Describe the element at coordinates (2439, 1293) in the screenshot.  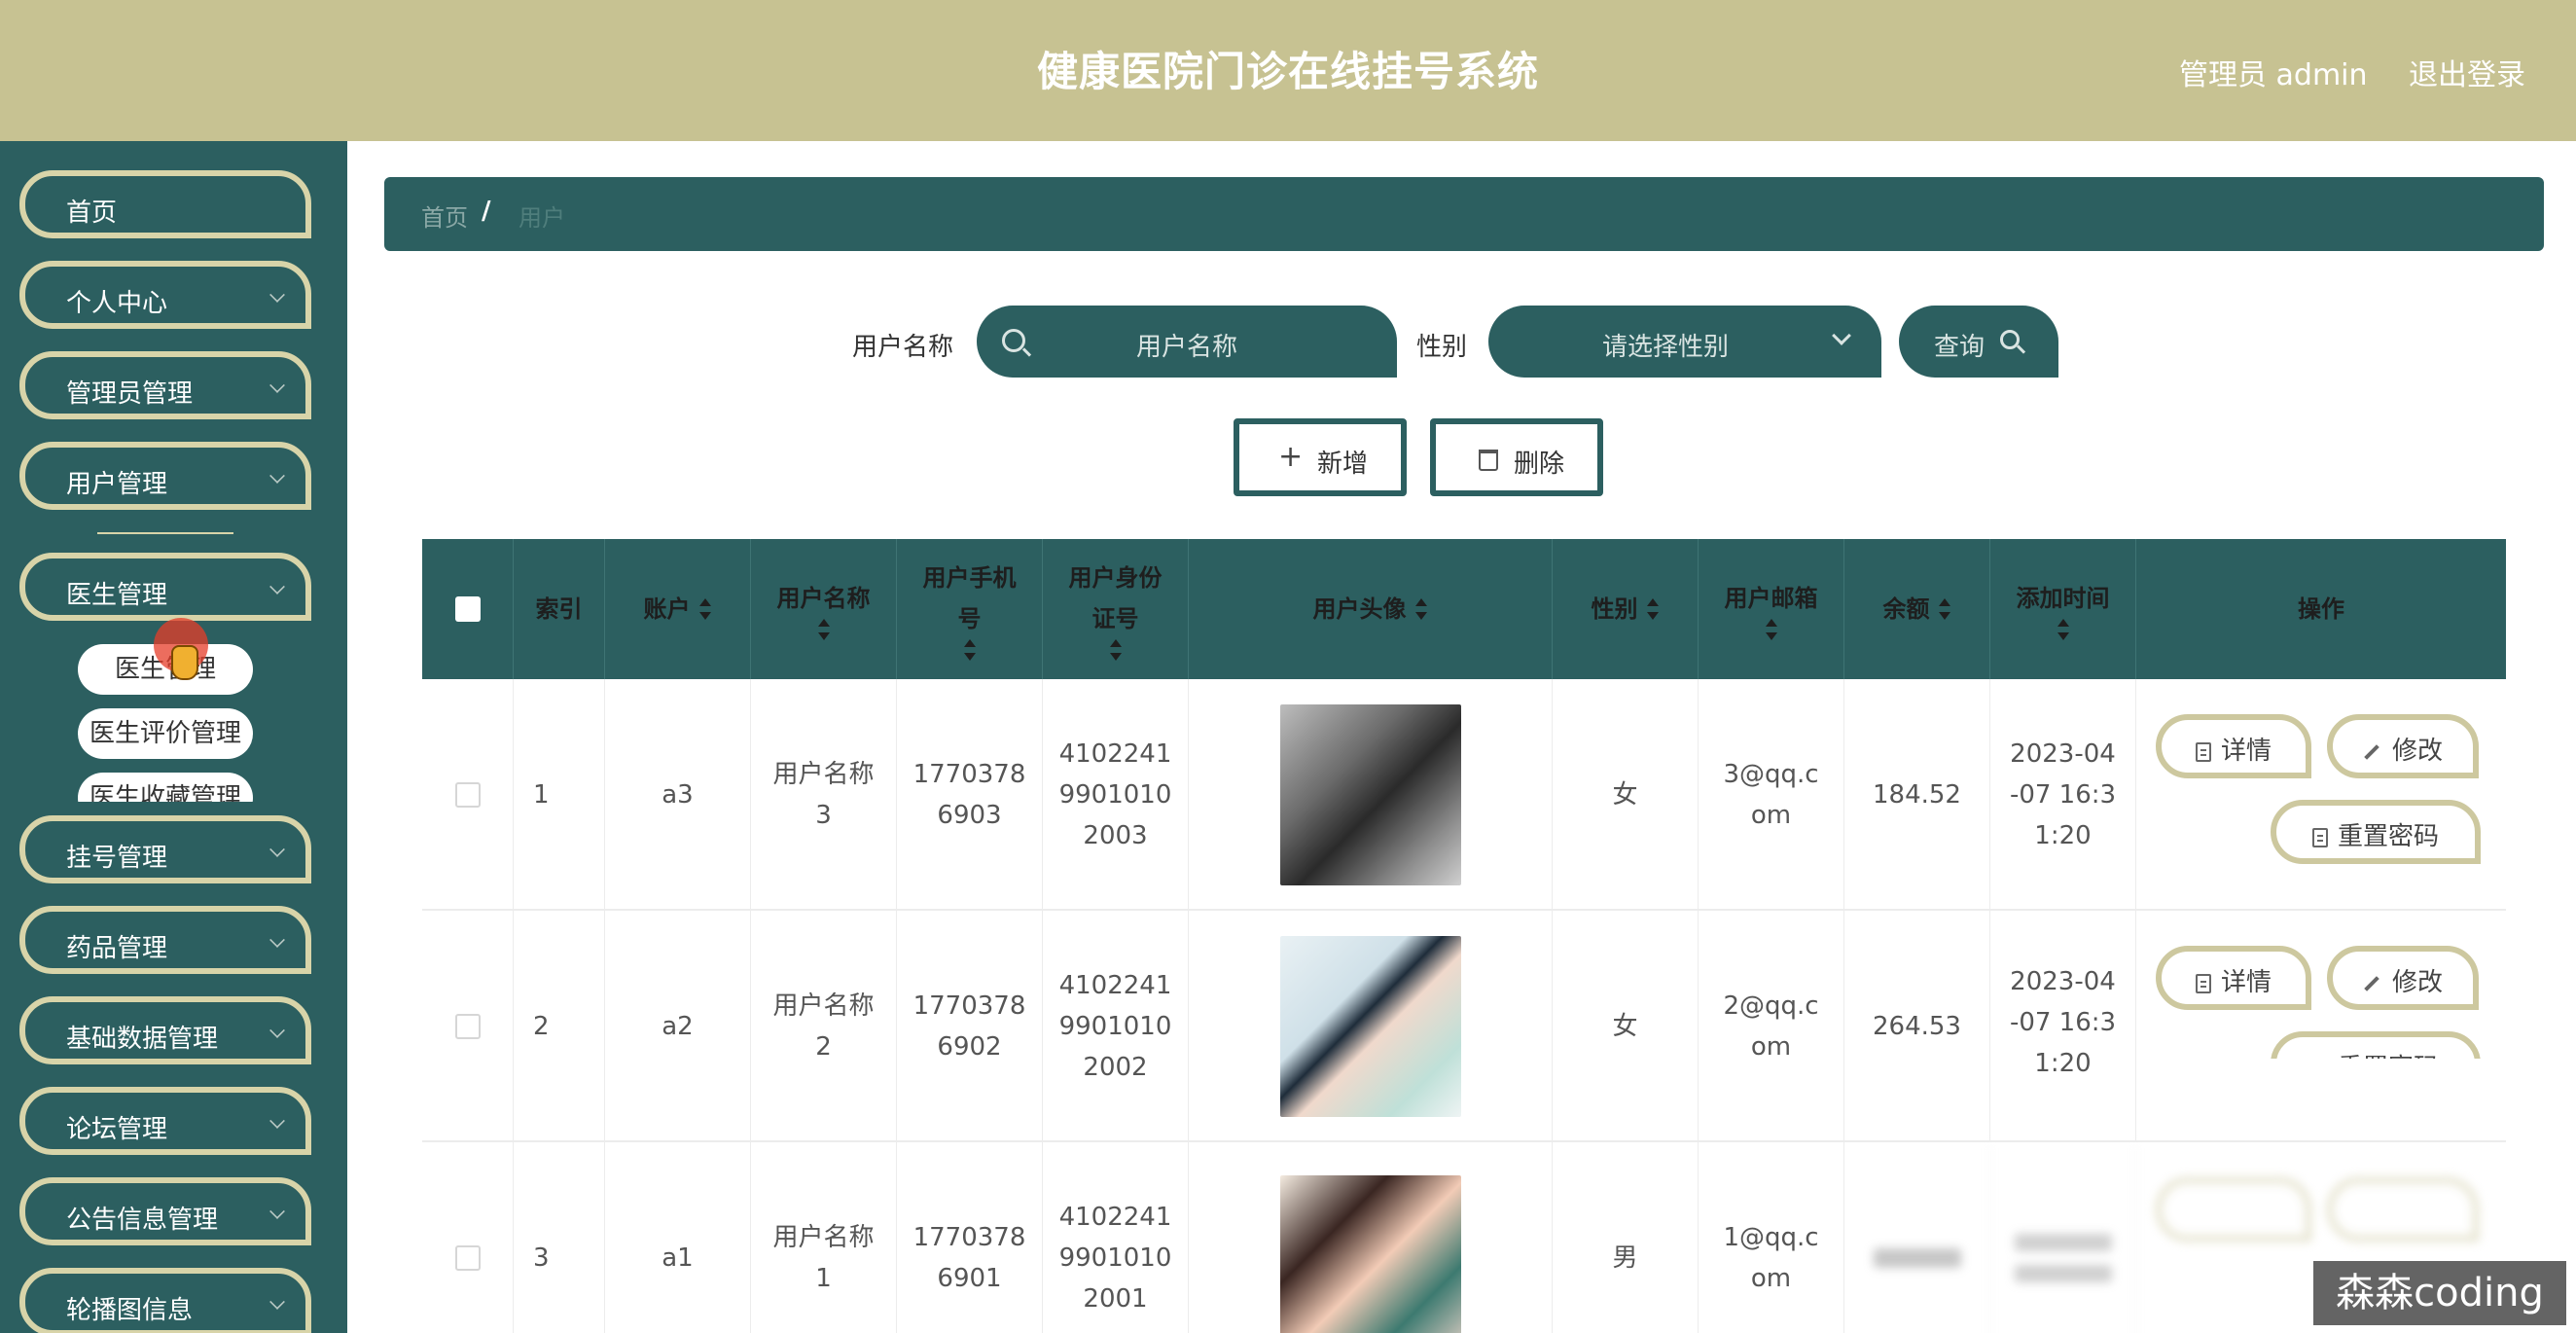
I see `watermark: 森森coding` at that location.